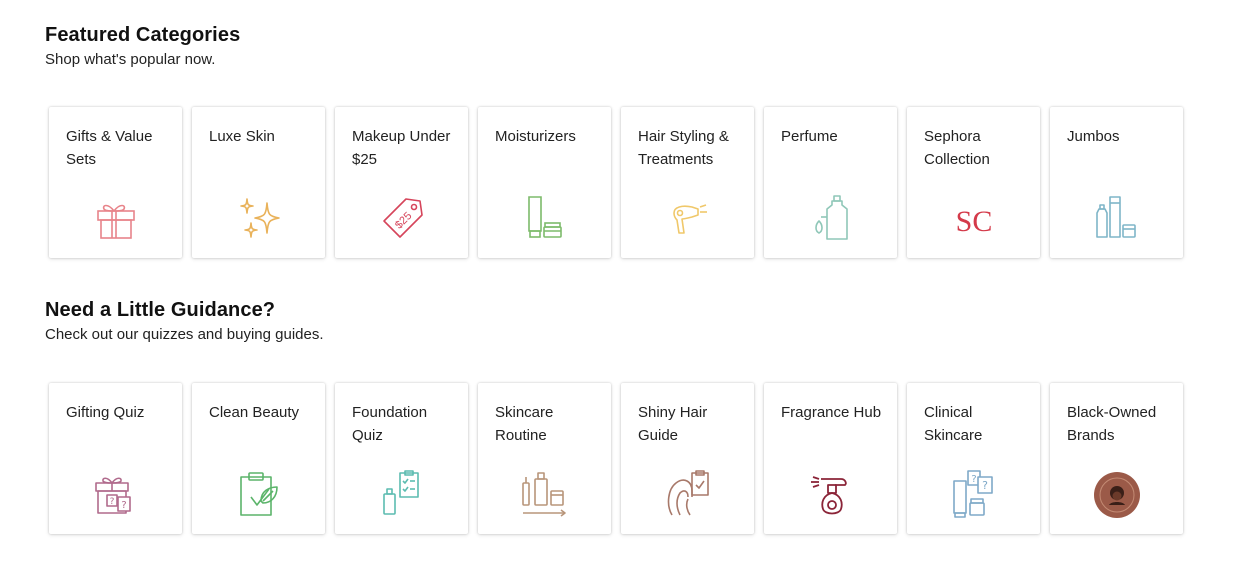 This screenshot has width=1246, height=577. I want to click on tile-label: Clean Beauty, so click(254, 412).